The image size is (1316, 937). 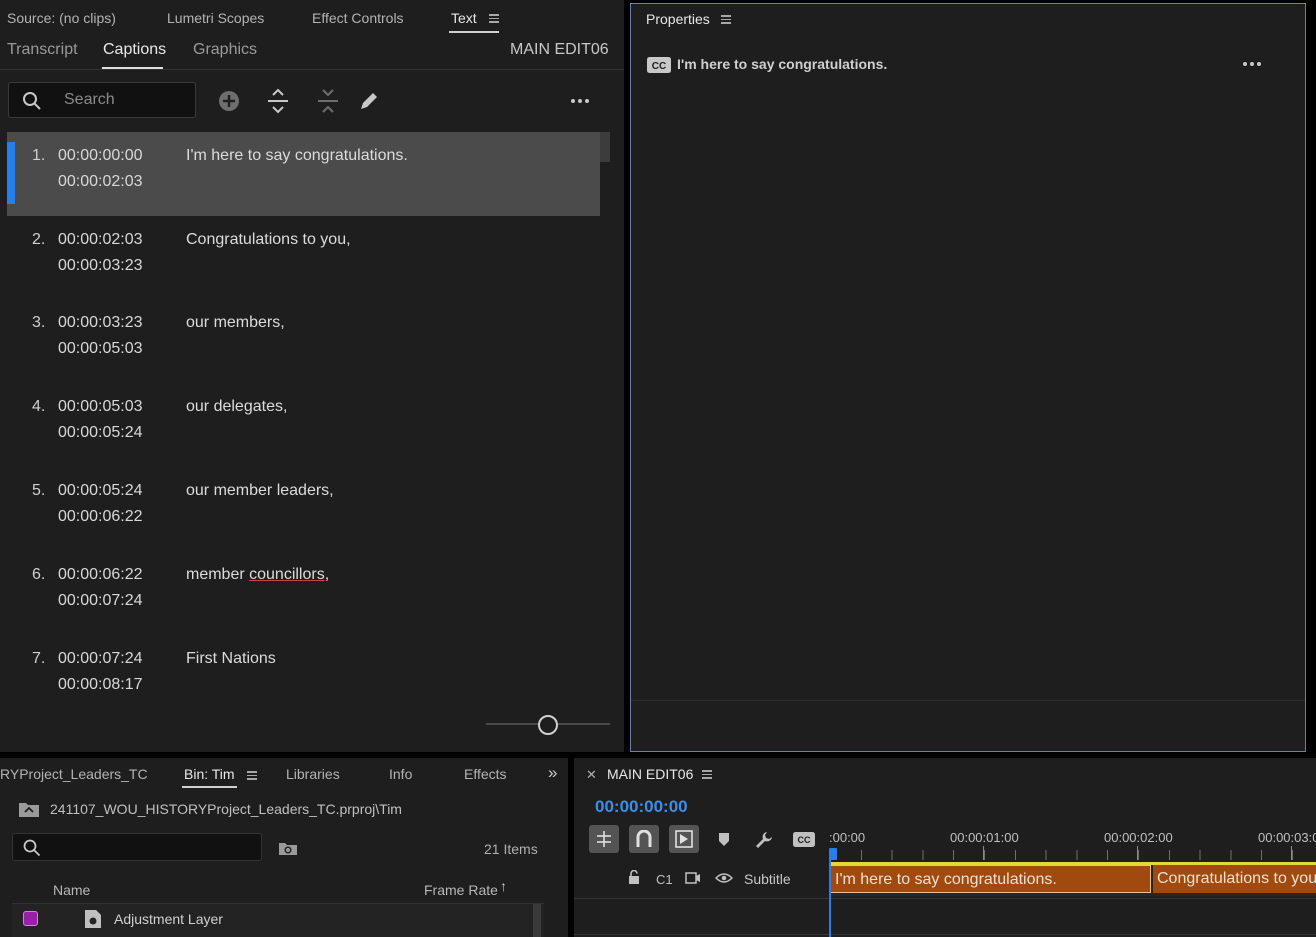 I want to click on project-item-row: Adjustment Layer, so click(x=278, y=920).